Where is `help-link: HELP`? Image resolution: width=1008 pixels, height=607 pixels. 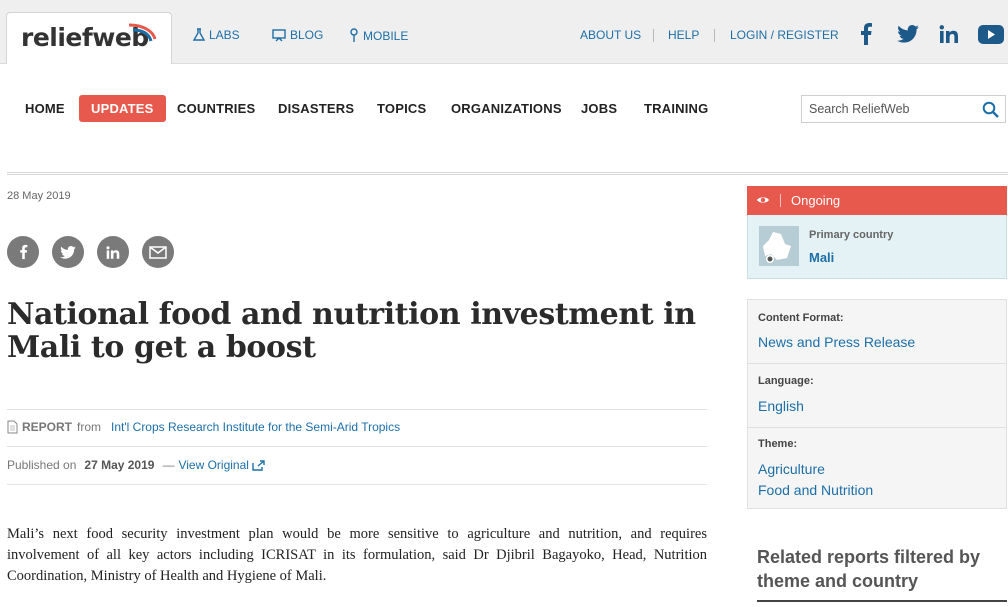
help-link: HELP is located at coordinates (683, 35).